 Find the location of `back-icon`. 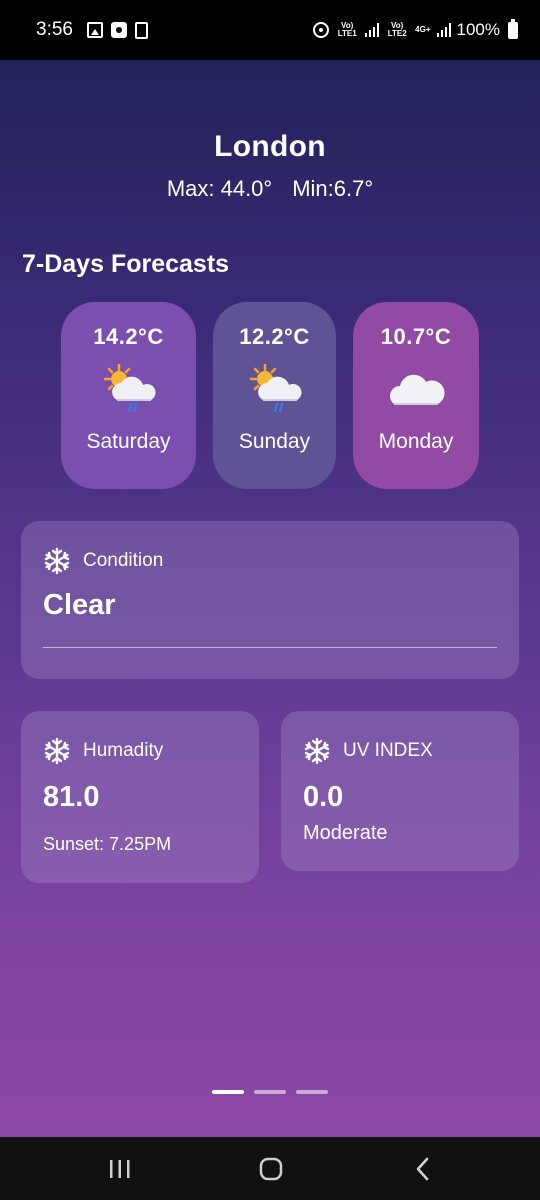

back-icon is located at coordinates (422, 1168).